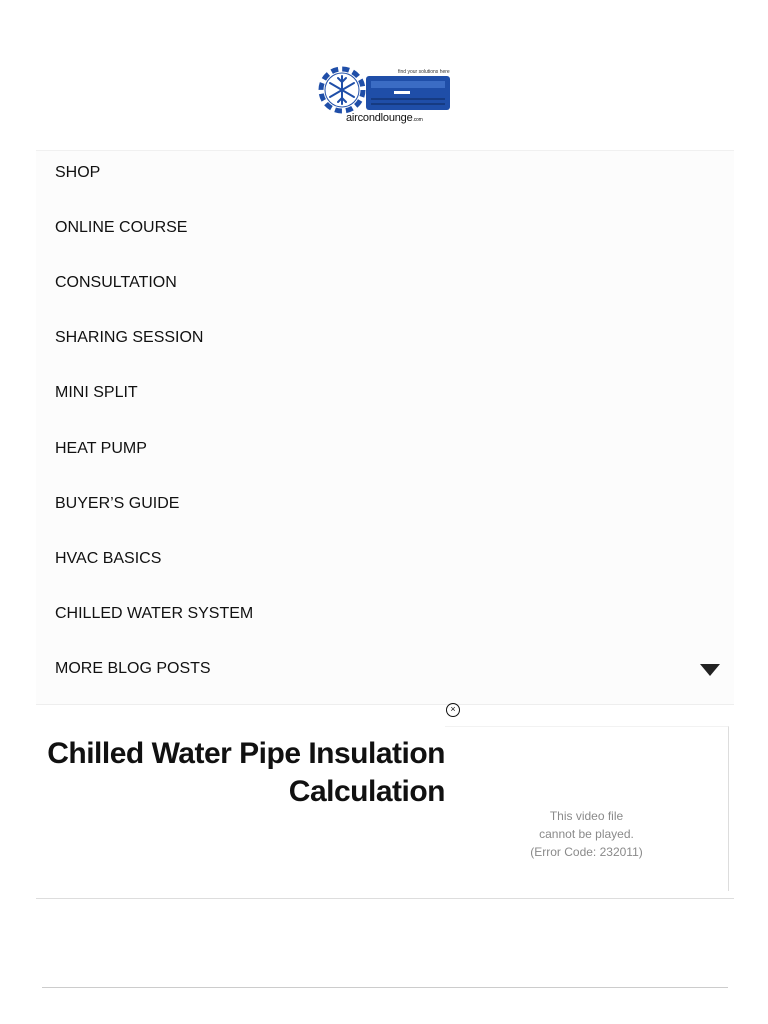 Image resolution: width=768 pixels, height=1024 pixels. I want to click on nav-item-chilled-water-system: CHILLED WATER SYSTEM, so click(154, 614).